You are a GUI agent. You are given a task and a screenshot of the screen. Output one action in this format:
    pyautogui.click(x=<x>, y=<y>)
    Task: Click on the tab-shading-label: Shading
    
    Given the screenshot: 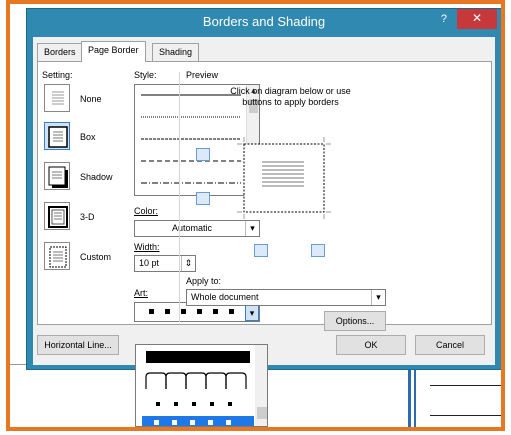 What is the action you would take?
    pyautogui.click(x=176, y=52)
    